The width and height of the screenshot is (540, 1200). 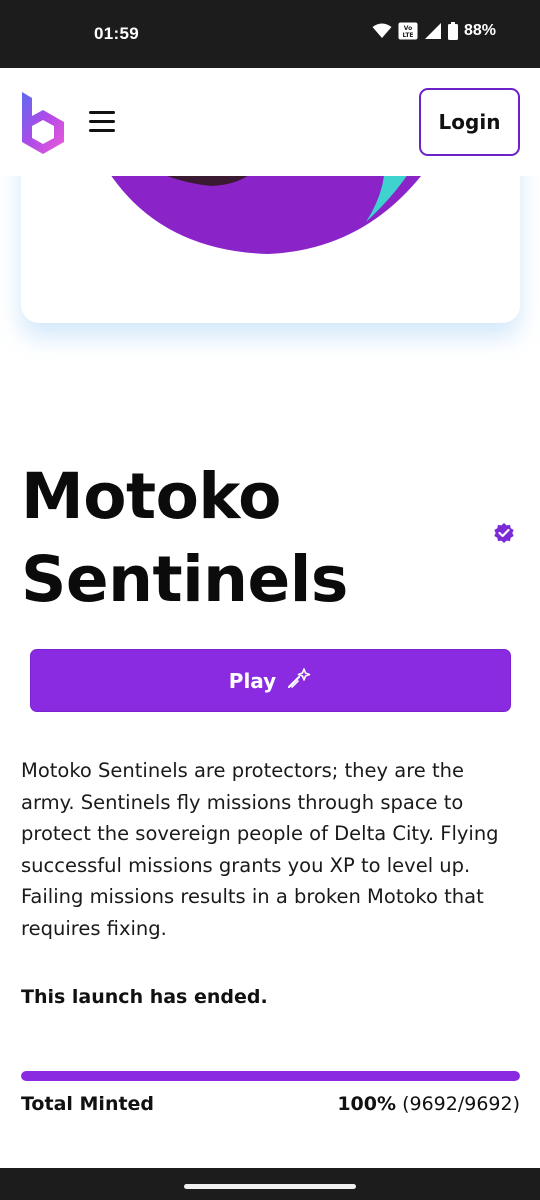 I want to click on home-indicator, so click(x=270, y=1186).